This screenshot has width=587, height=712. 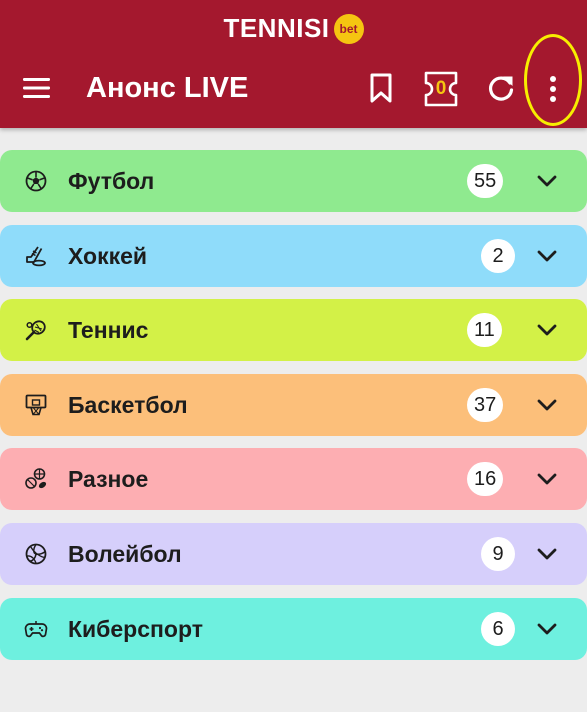 I want to click on sport-name: Разное, so click(x=108, y=479).